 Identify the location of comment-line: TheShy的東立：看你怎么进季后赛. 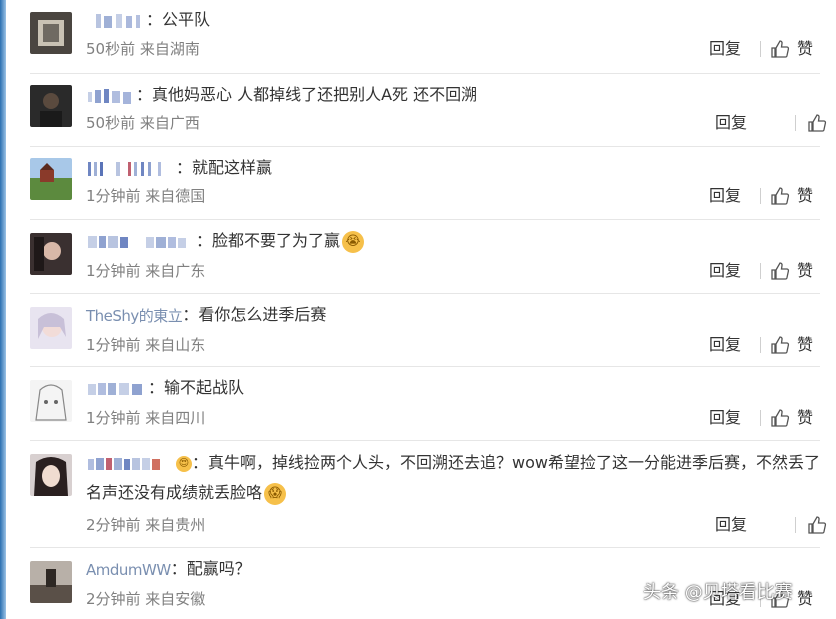
(206, 315).